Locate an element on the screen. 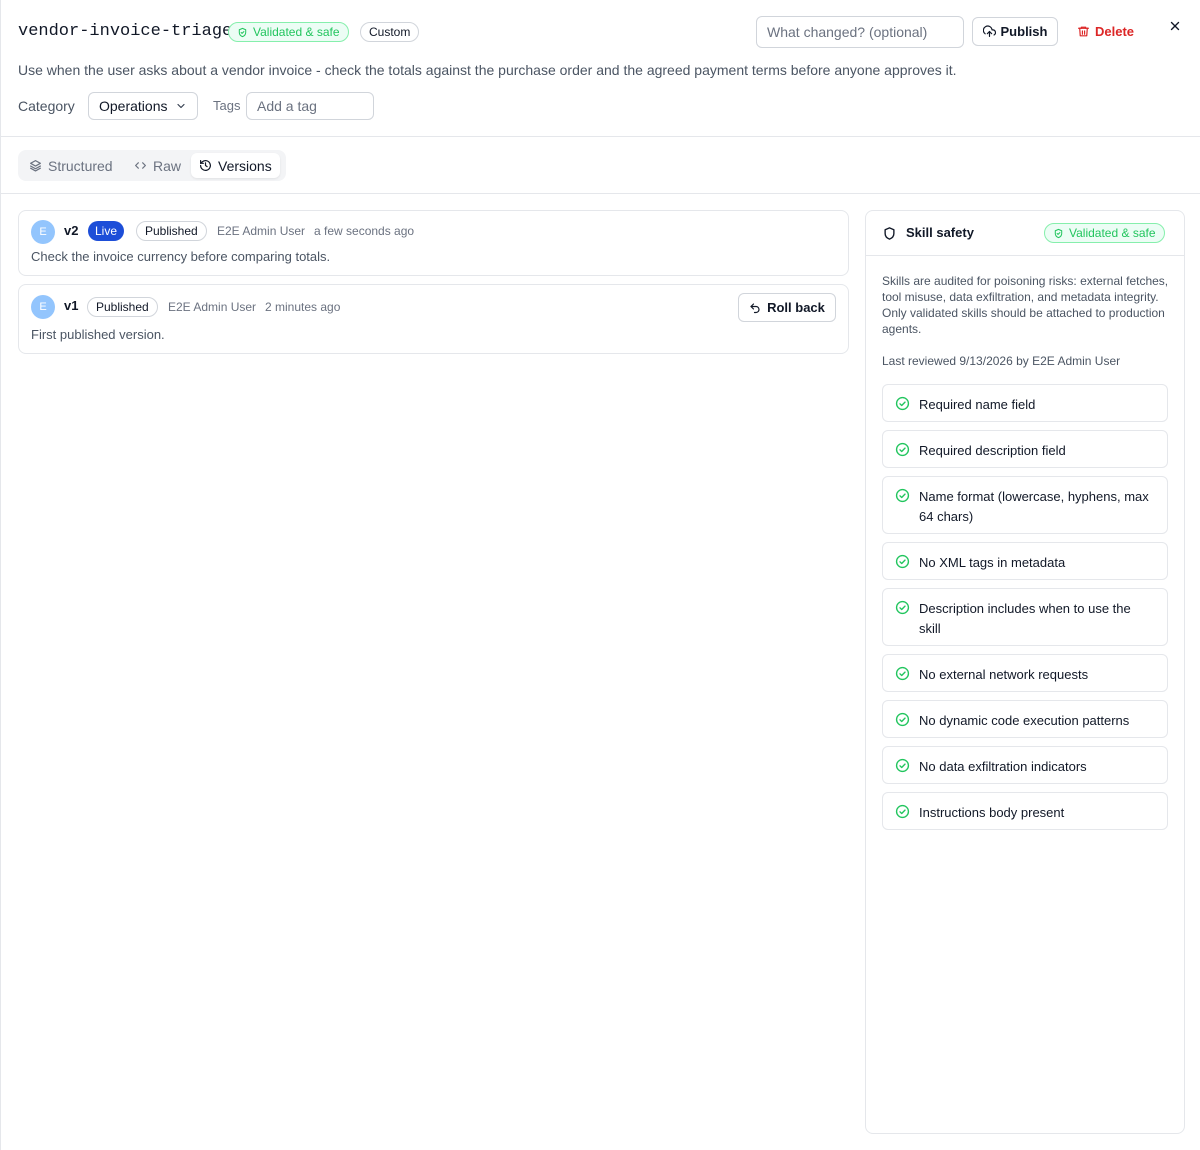  safety-check-item: Required name field is located at coordinates (1025, 403).